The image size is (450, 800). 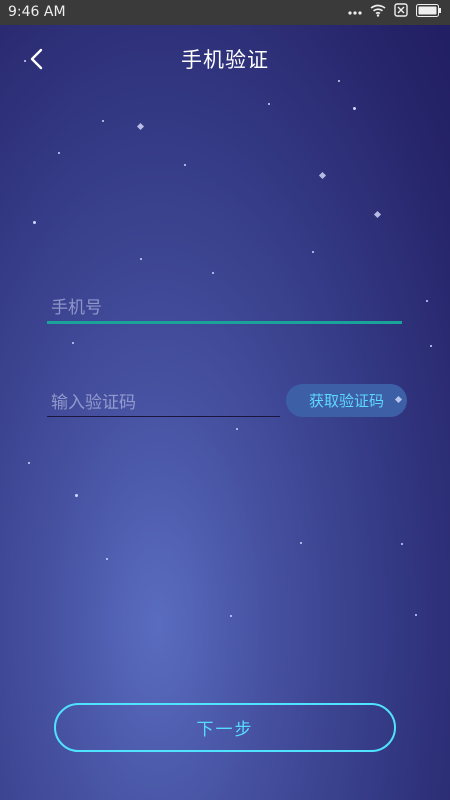 I want to click on status-icons, so click(x=395, y=12).